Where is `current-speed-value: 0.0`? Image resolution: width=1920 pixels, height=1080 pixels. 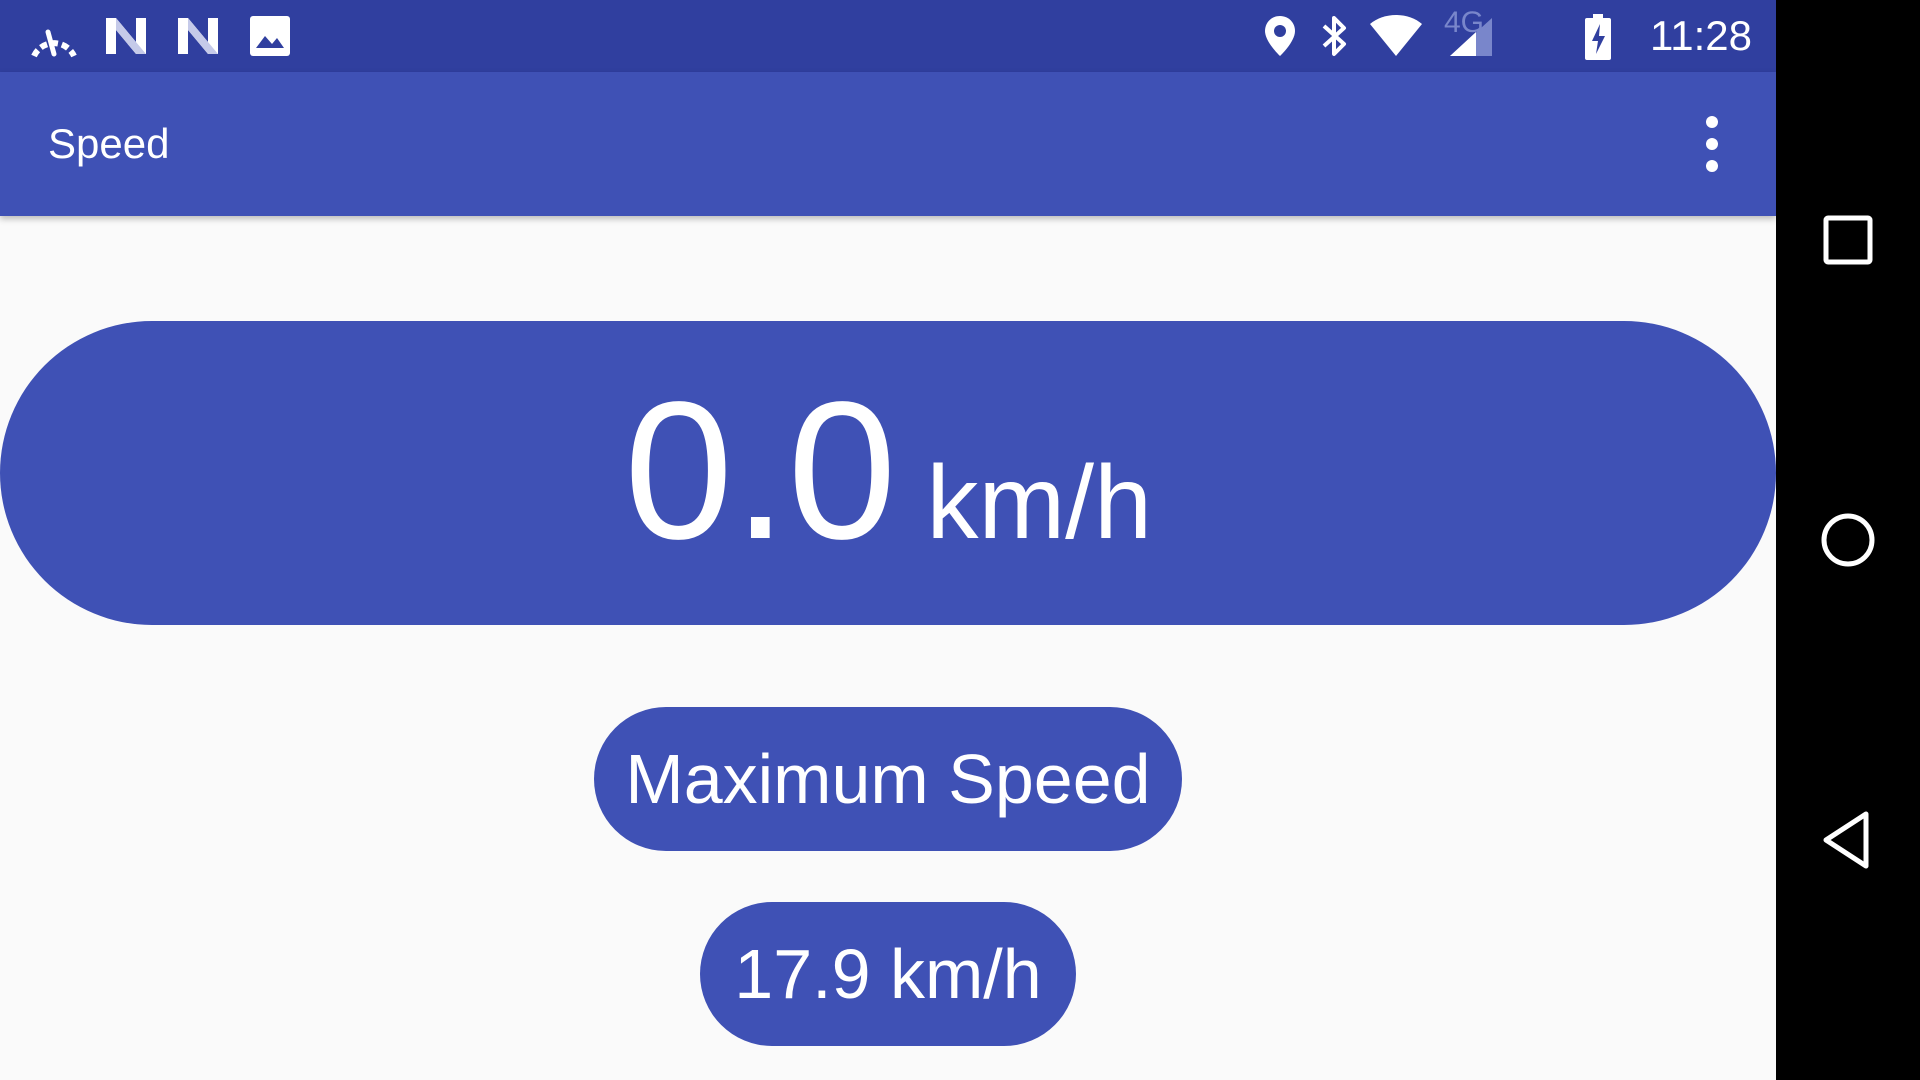 current-speed-value: 0.0 is located at coordinates (760, 470).